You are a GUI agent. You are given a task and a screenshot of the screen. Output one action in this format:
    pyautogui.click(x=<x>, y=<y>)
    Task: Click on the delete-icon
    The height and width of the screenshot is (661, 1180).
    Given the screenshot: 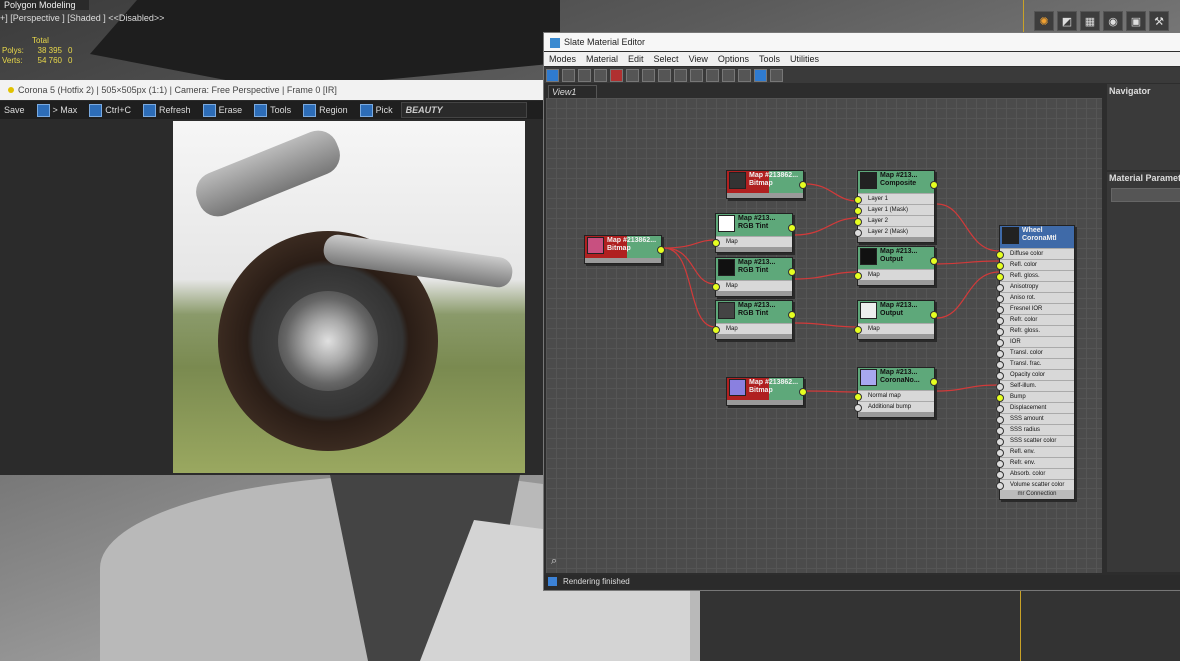 What is the action you would take?
    pyautogui.click(x=616, y=75)
    